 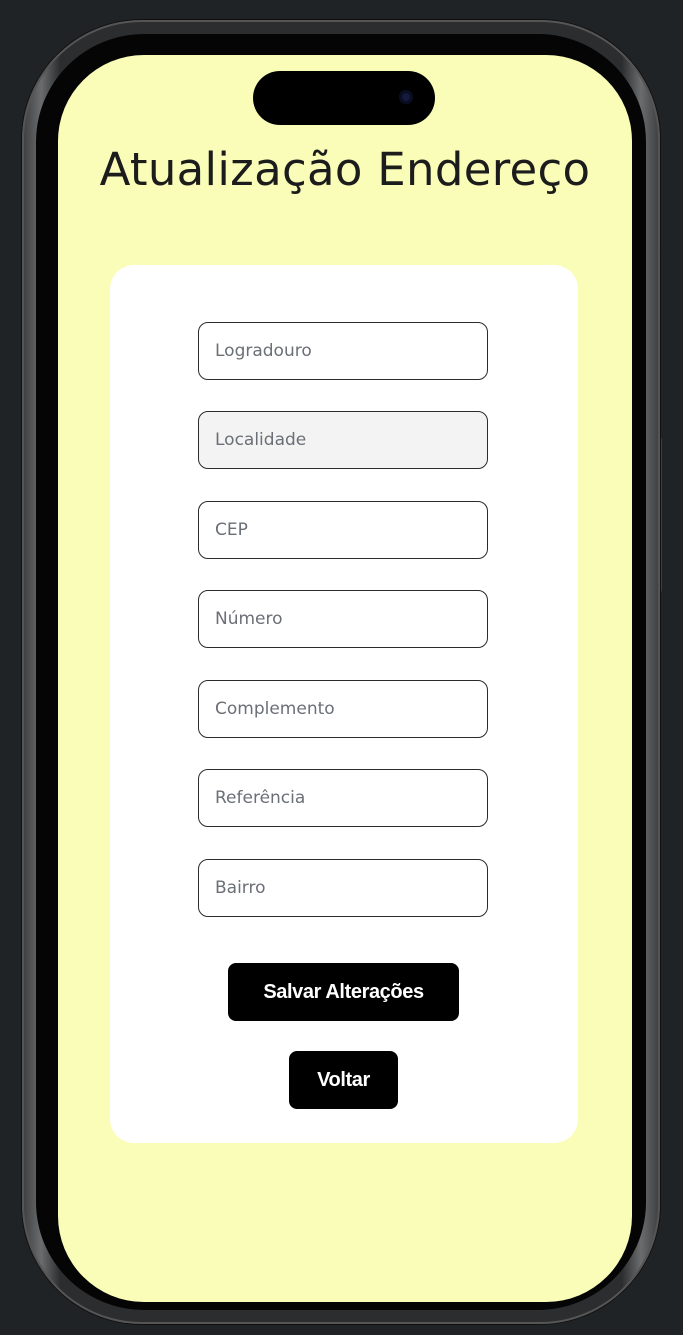 I want to click on complemento-input, so click(x=343, y=709).